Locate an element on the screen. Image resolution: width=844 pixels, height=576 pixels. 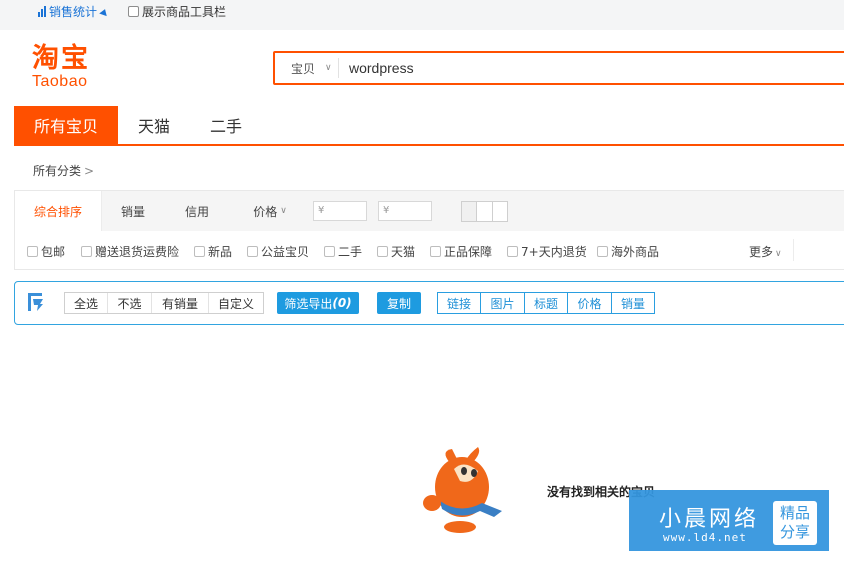
select-with-sales-button: 有销量 is located at coordinates (179, 303).